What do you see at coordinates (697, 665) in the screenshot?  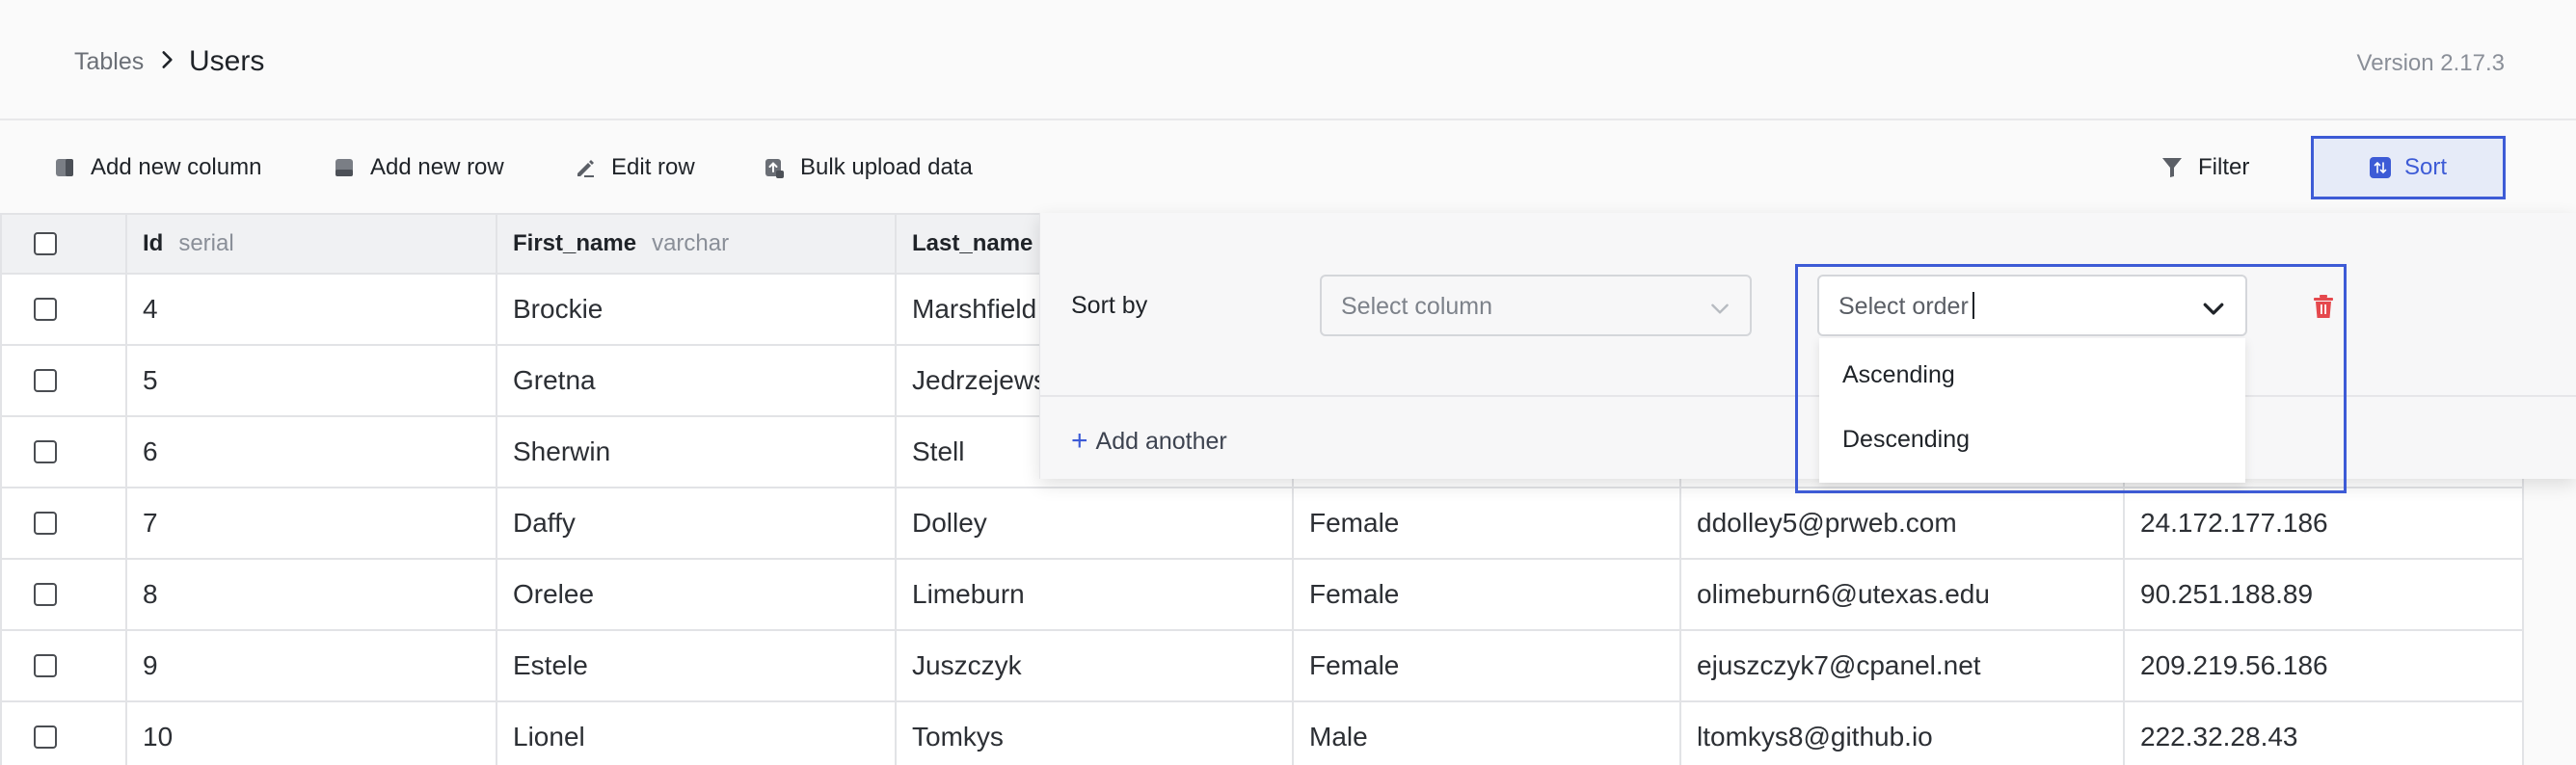 I see `cell-first-name: Estele` at bounding box center [697, 665].